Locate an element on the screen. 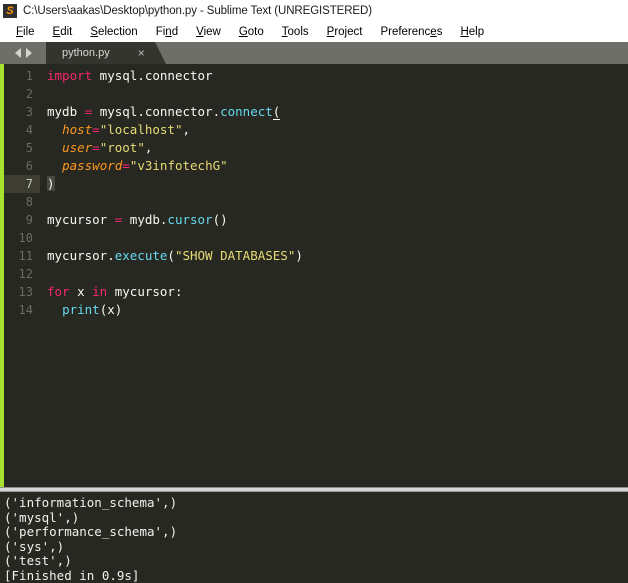  tab-python-py: python.py × is located at coordinates (106, 53).